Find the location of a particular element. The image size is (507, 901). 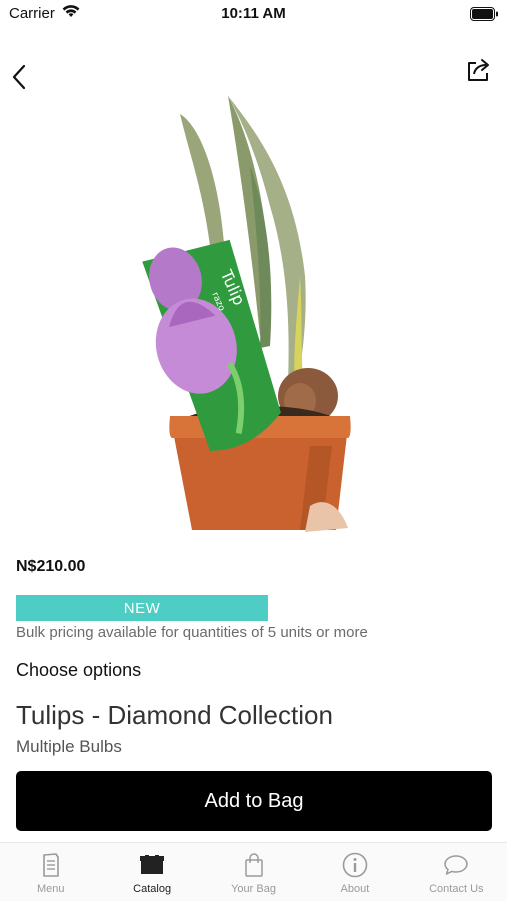

tab-label: Catalog is located at coordinates (152, 889).